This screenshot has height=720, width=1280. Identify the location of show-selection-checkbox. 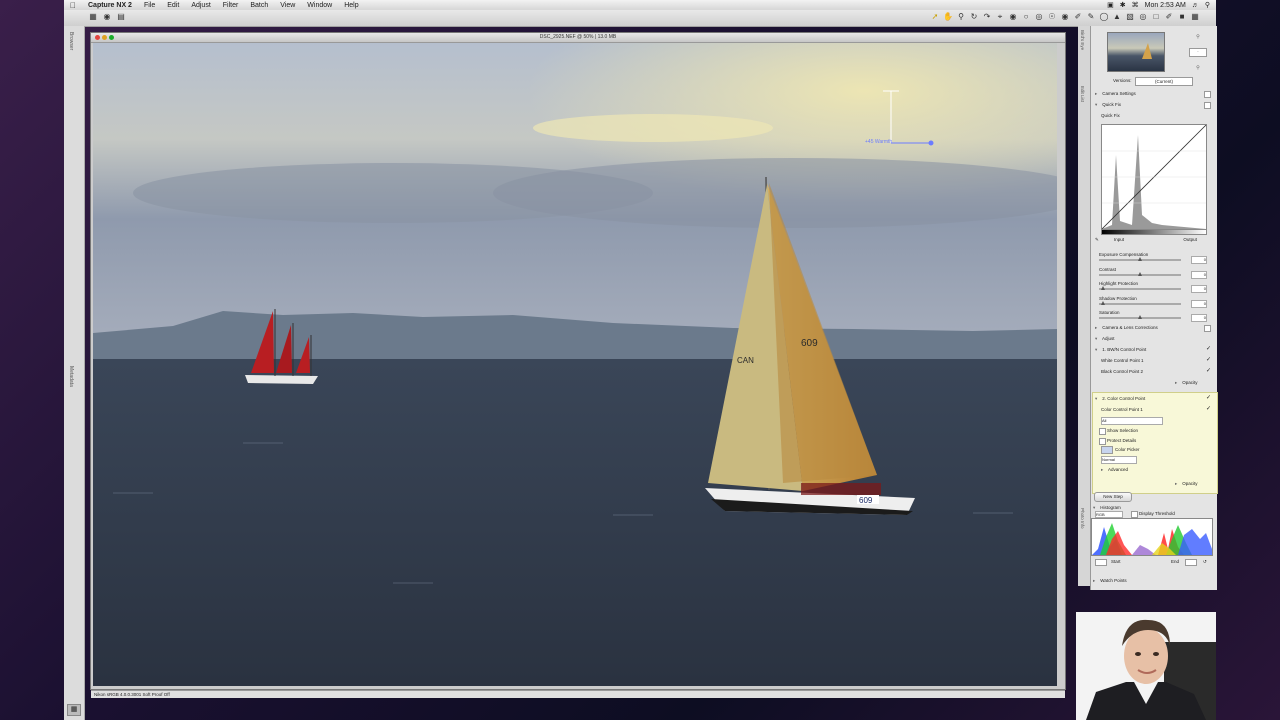
(1102, 431).